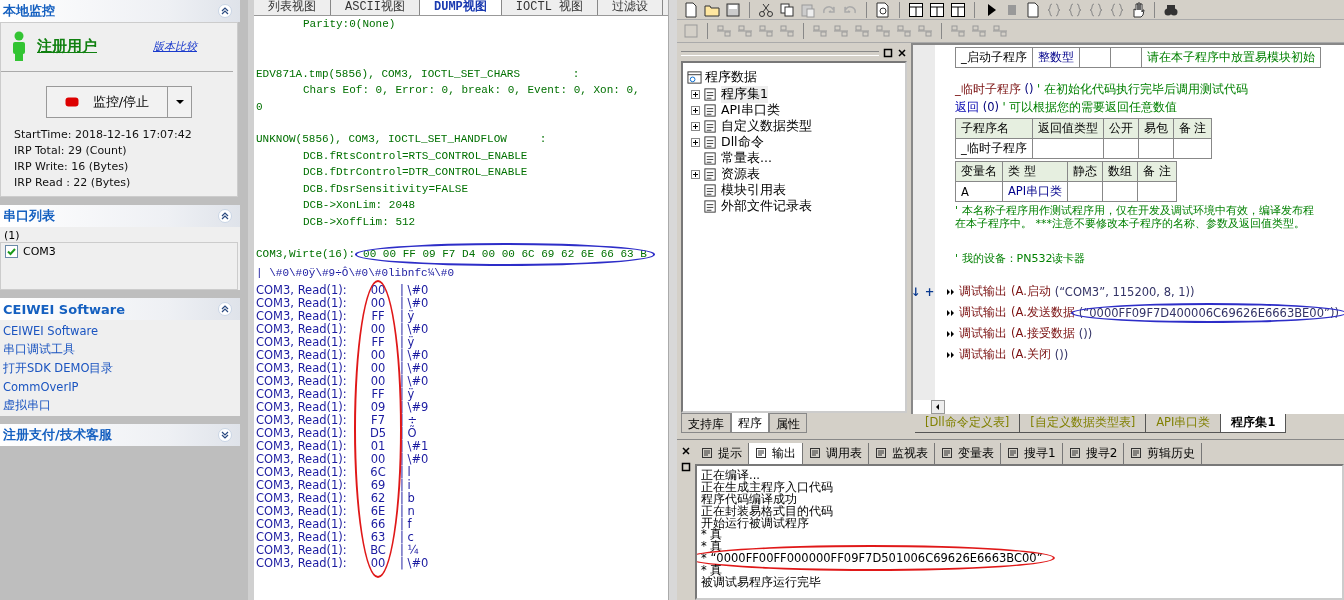 The height and width of the screenshot is (600, 1344). Describe the element at coordinates (505, 254) in the screenshot. I see `hex-bytes: 00 00 FF 09 F7 D4 00 00 6C 69 62 6E 66 63 B` at that location.